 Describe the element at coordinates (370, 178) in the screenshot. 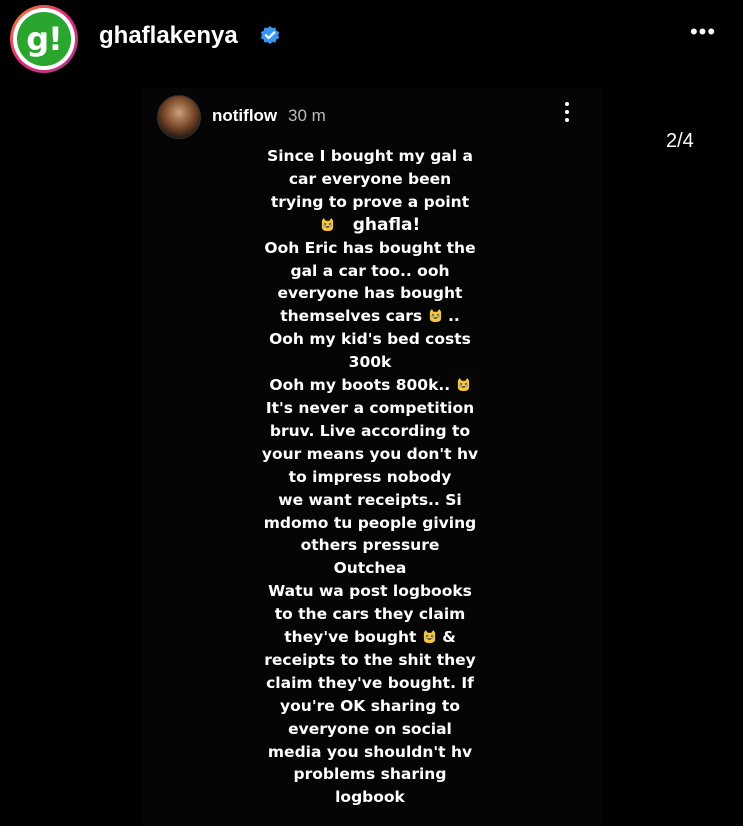

I see `story-line: car everyone been` at that location.